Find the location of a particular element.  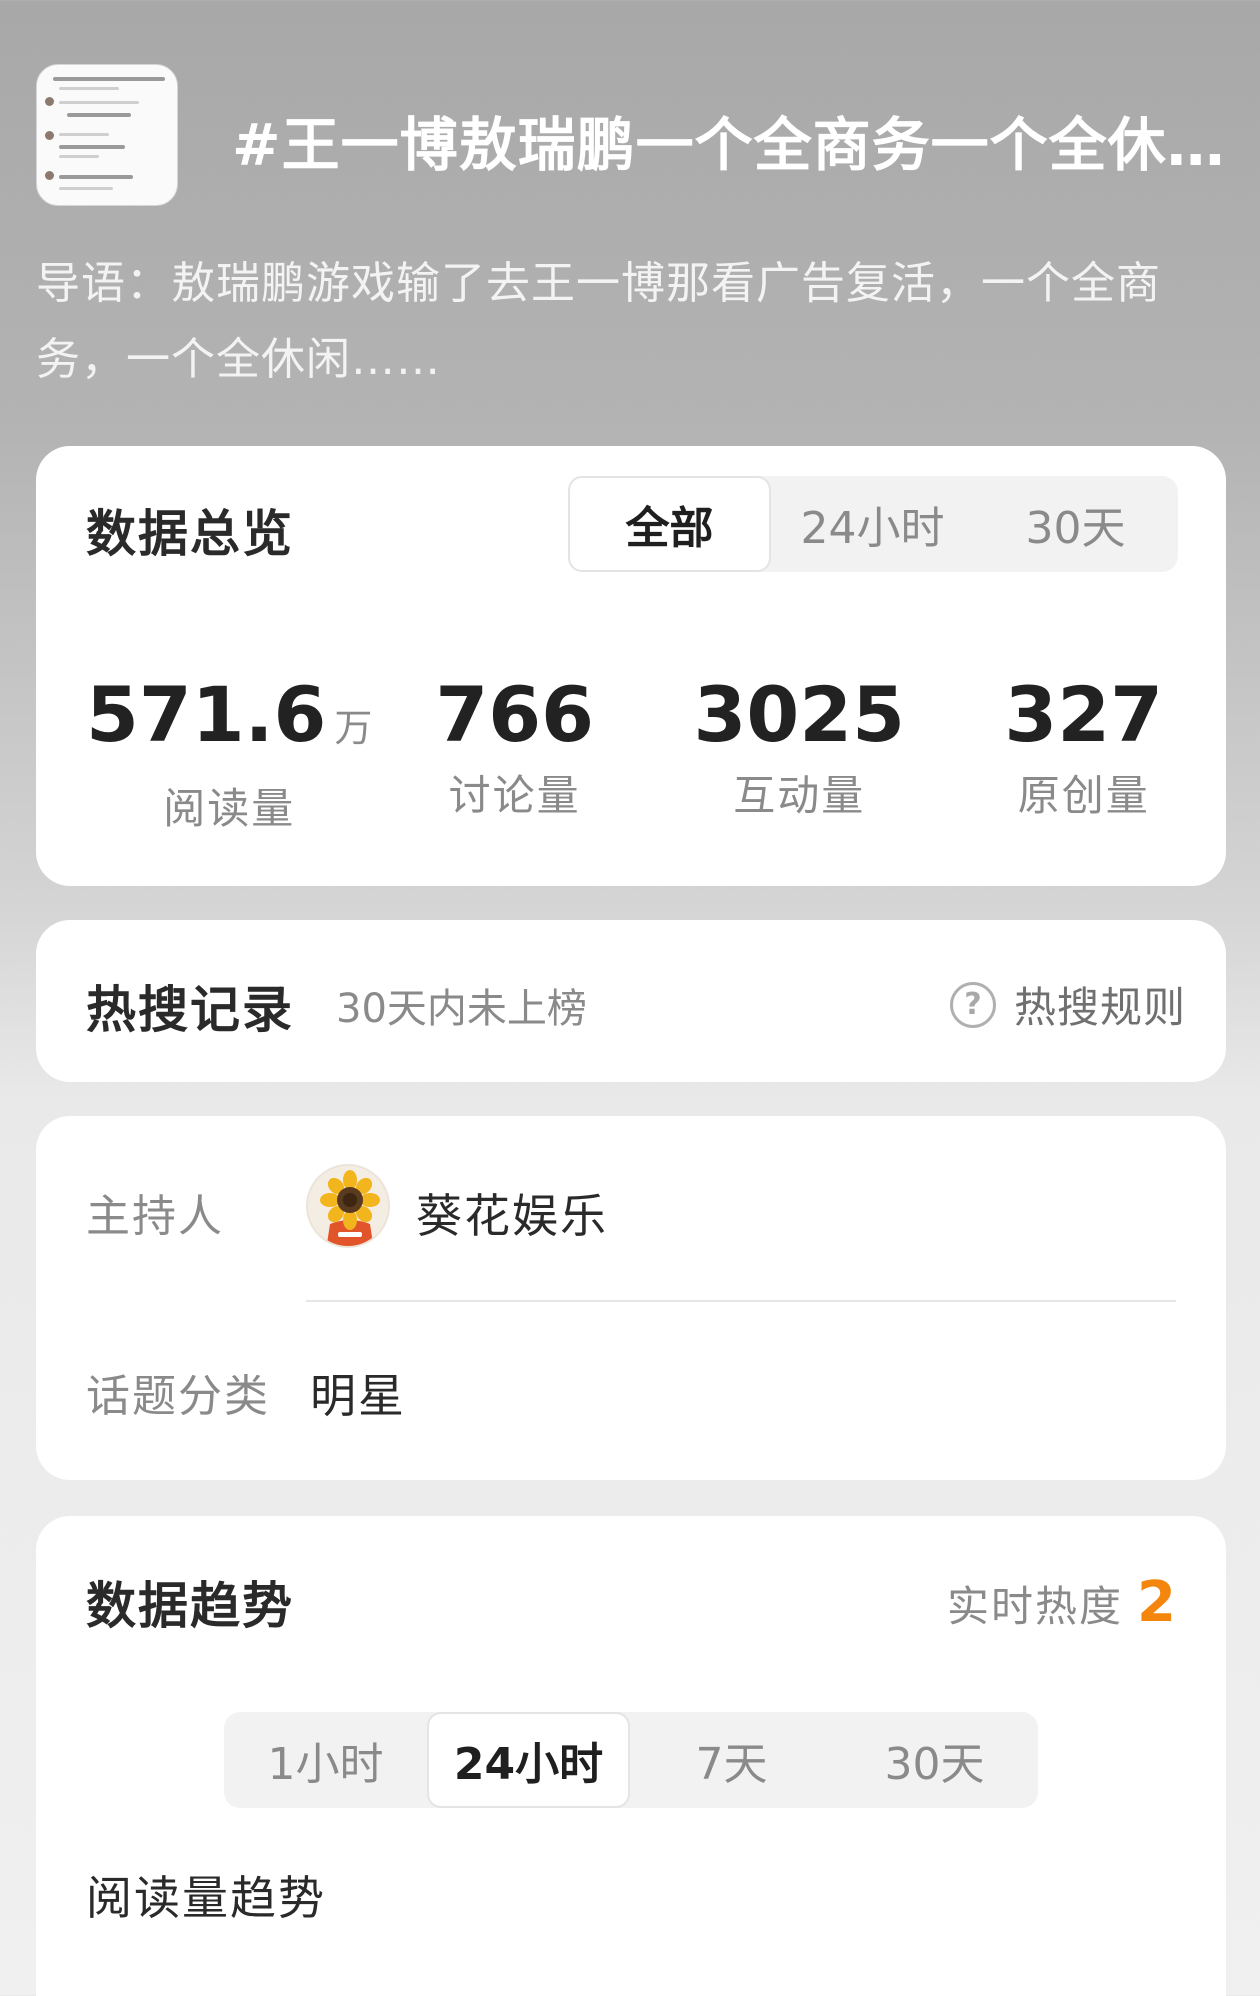

trend-title: 数据趋势 is located at coordinates (190, 1606).